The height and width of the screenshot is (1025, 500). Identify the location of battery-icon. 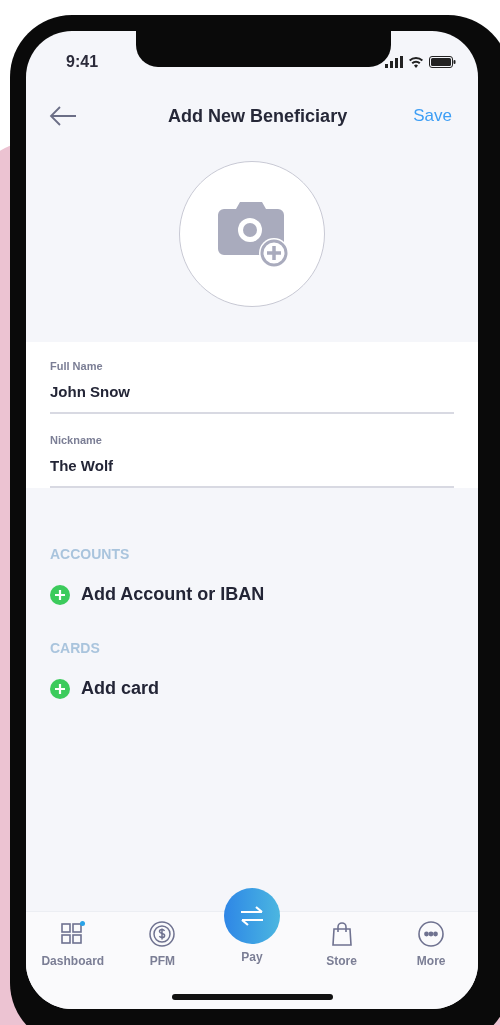
(442, 62).